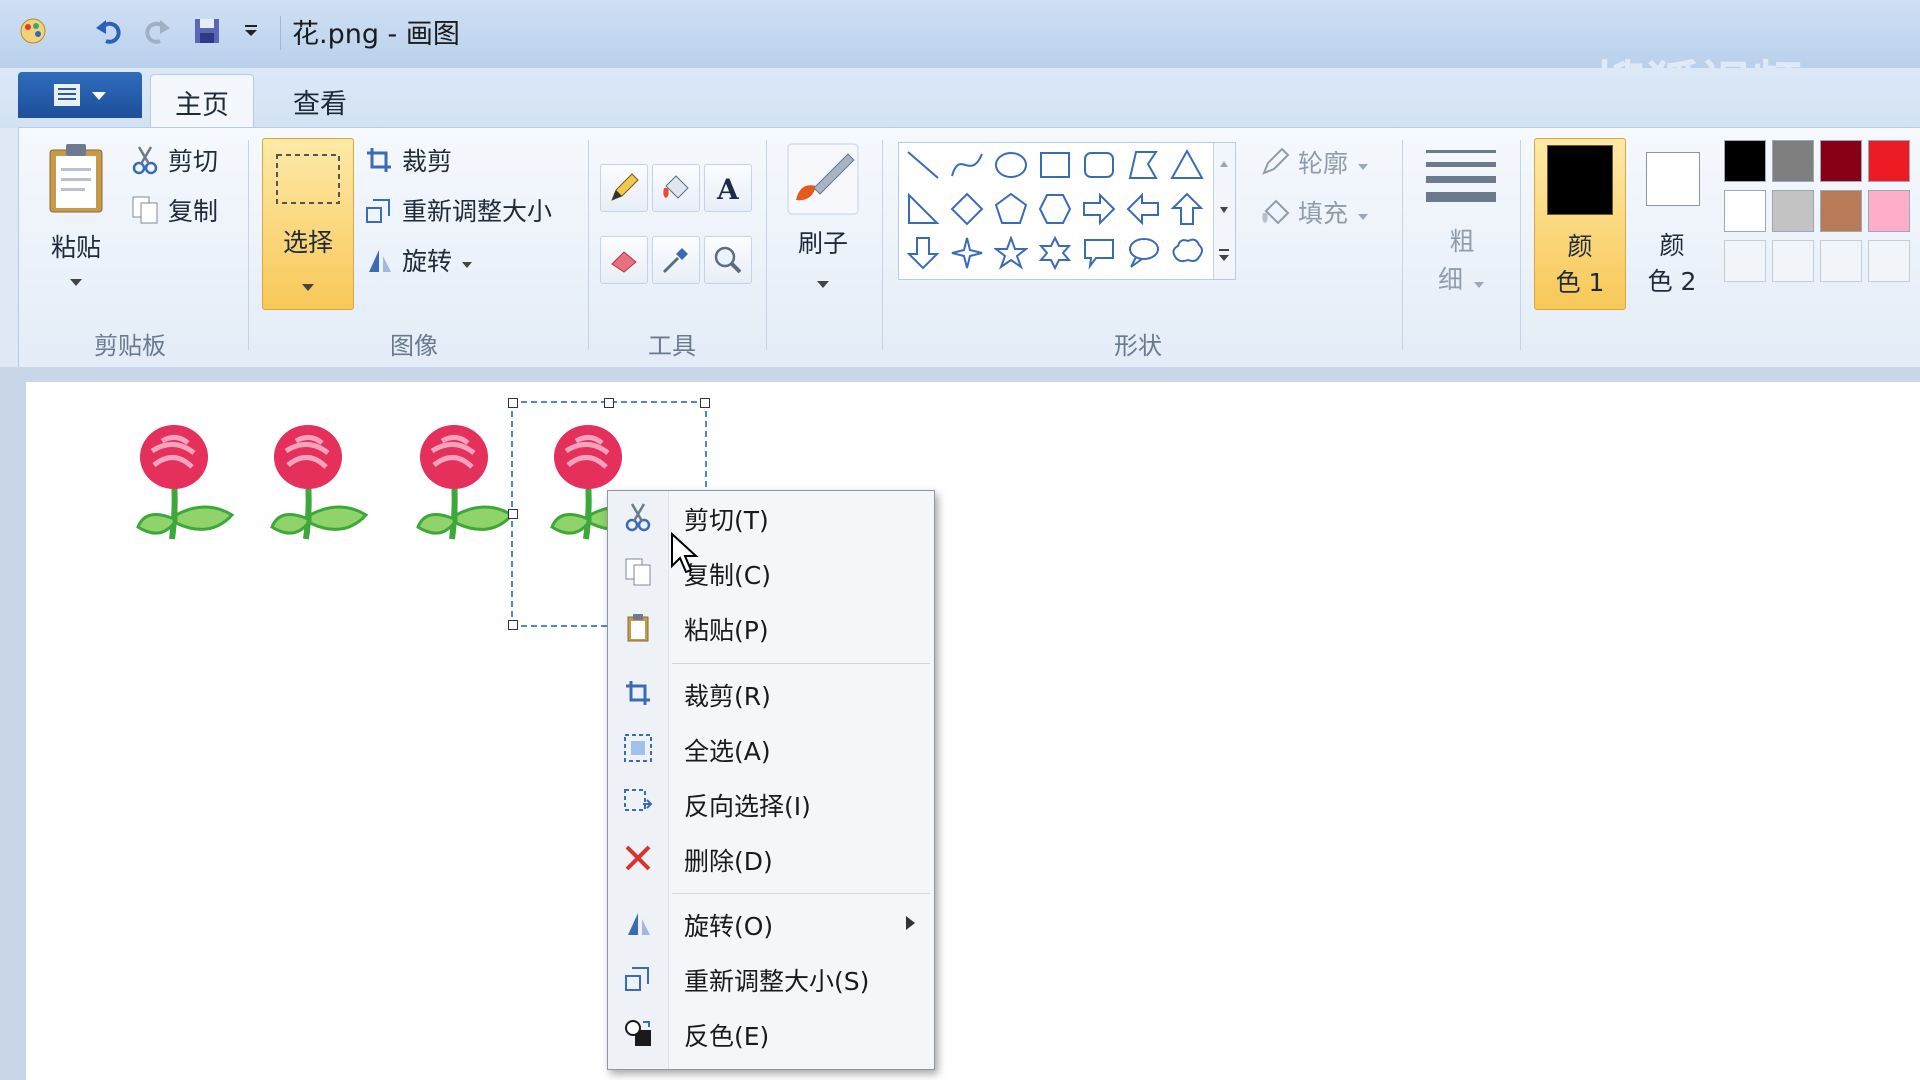  Describe the element at coordinates (1580, 282) in the screenshot. I see `color1-label-bottom: 色 1` at that location.